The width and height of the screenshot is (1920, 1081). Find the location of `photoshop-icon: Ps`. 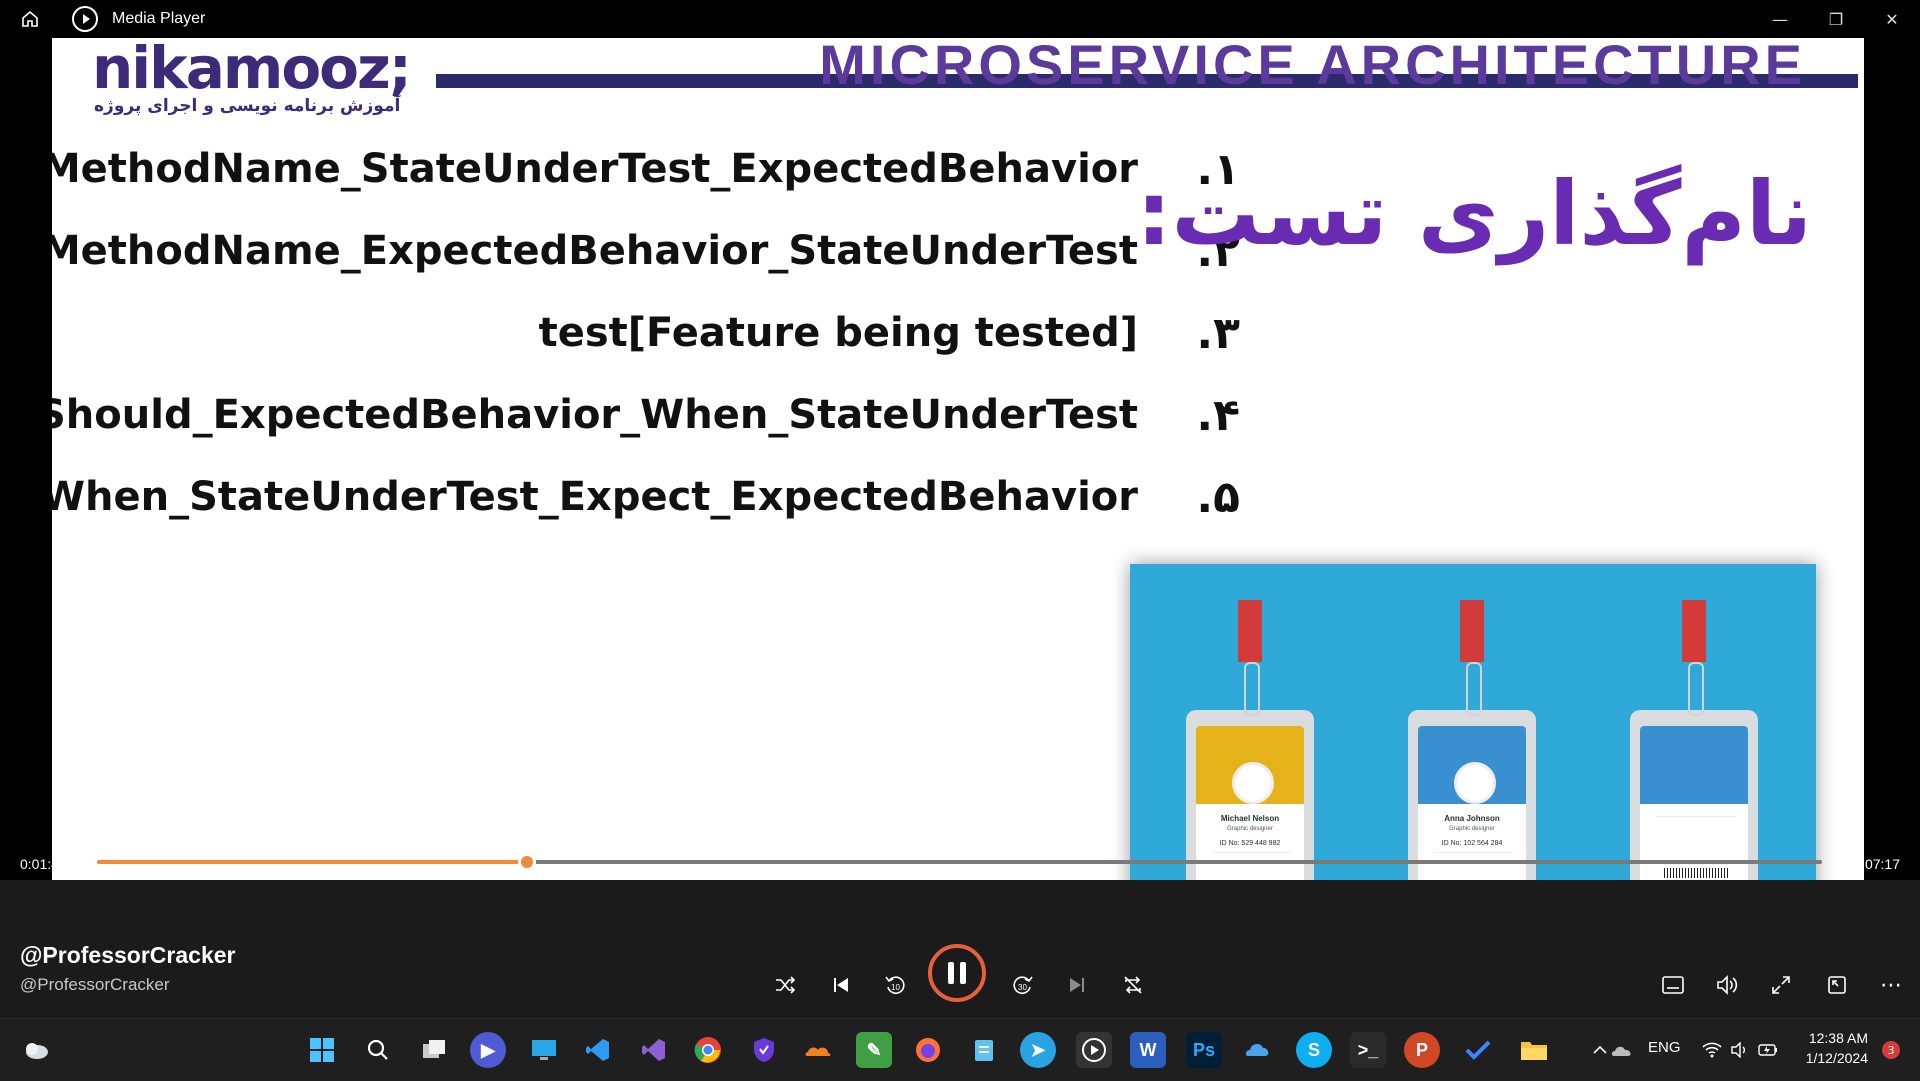

photoshop-icon: Ps is located at coordinates (1204, 1050).